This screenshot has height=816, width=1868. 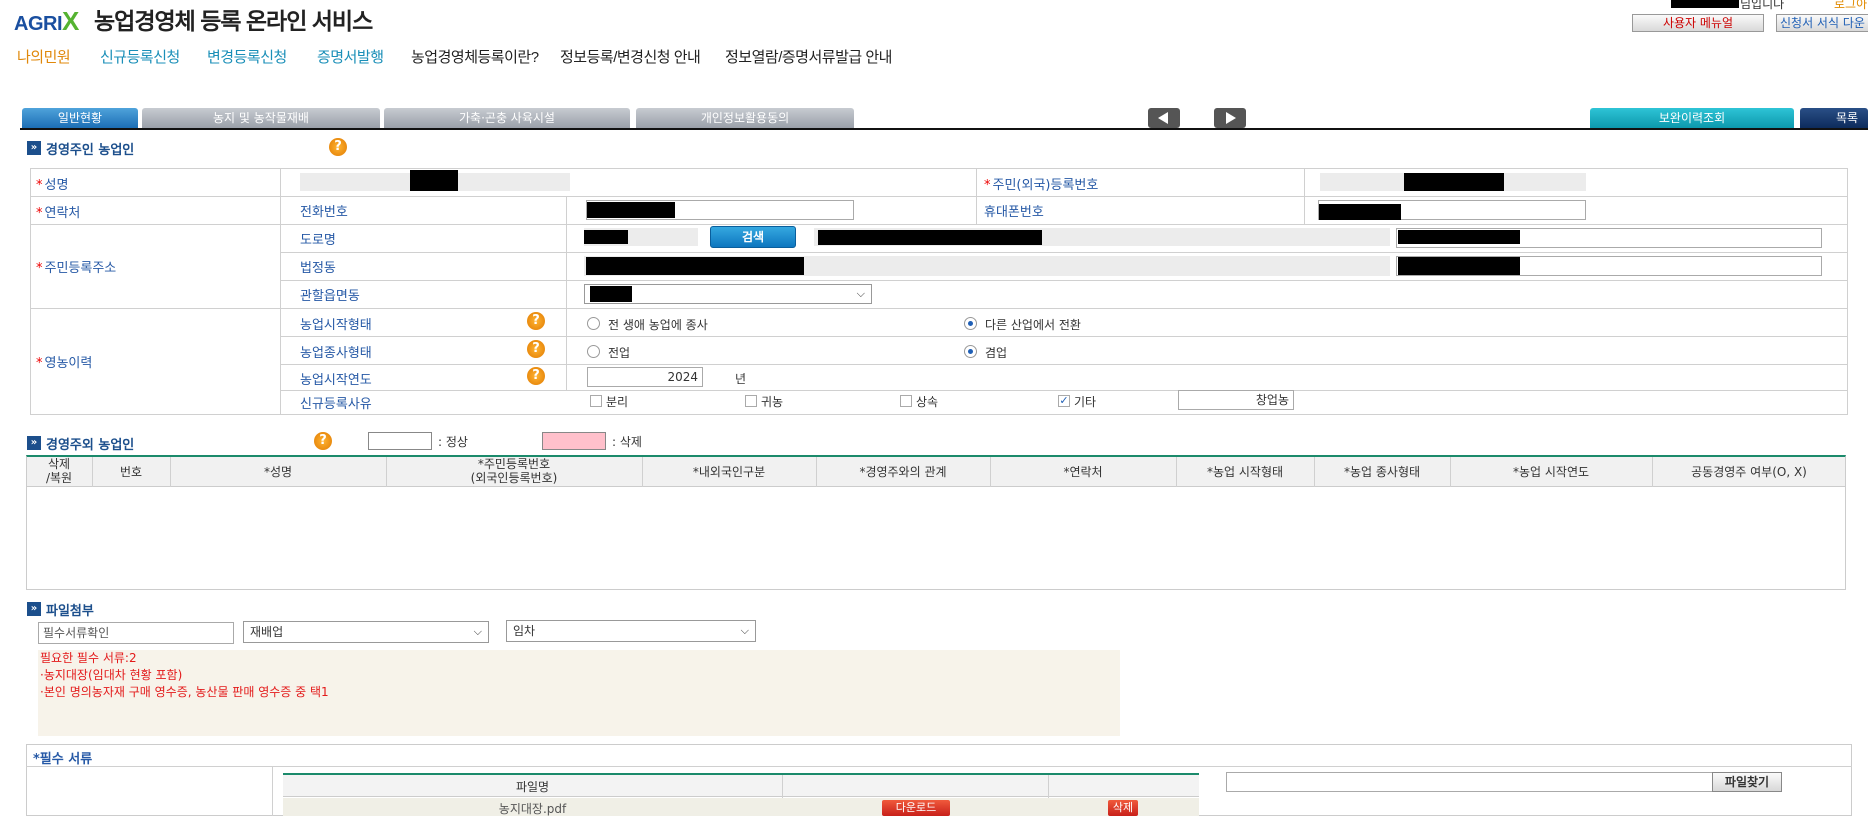 What do you see at coordinates (751, 401) in the screenshot?
I see `reason-checkbox-return` at bounding box center [751, 401].